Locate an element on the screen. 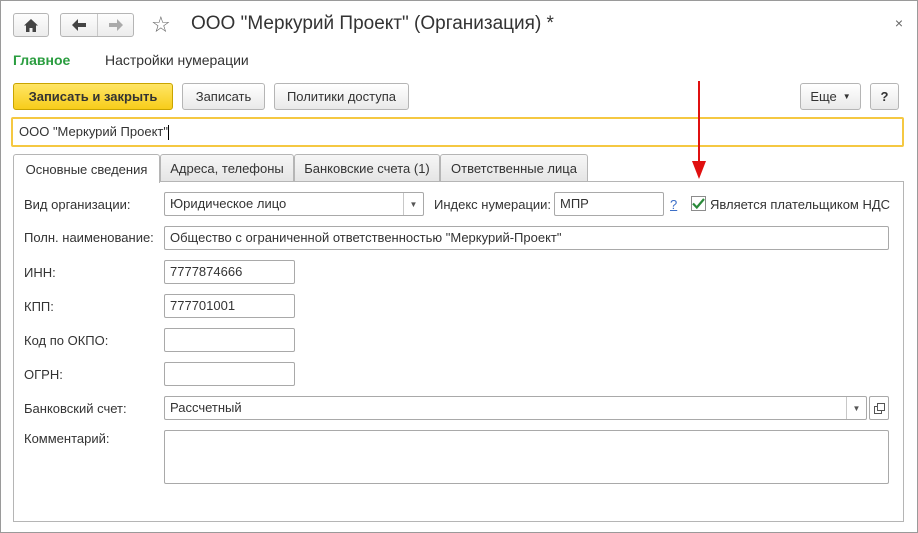 This screenshot has width=918, height=533. ogrn-label: ОГРН: is located at coordinates (43, 374).